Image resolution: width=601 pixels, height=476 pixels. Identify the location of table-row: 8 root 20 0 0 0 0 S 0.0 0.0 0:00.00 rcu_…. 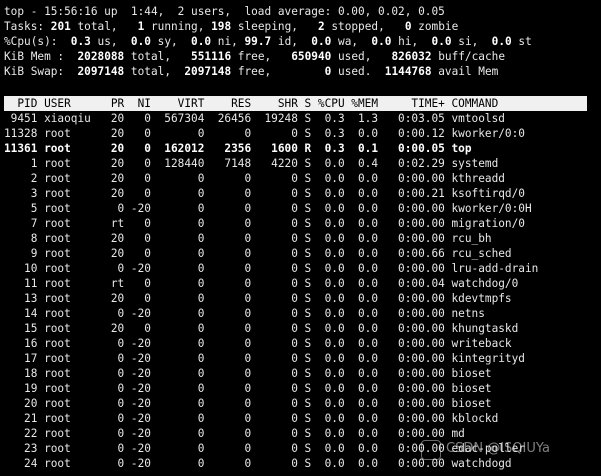
(248, 238).